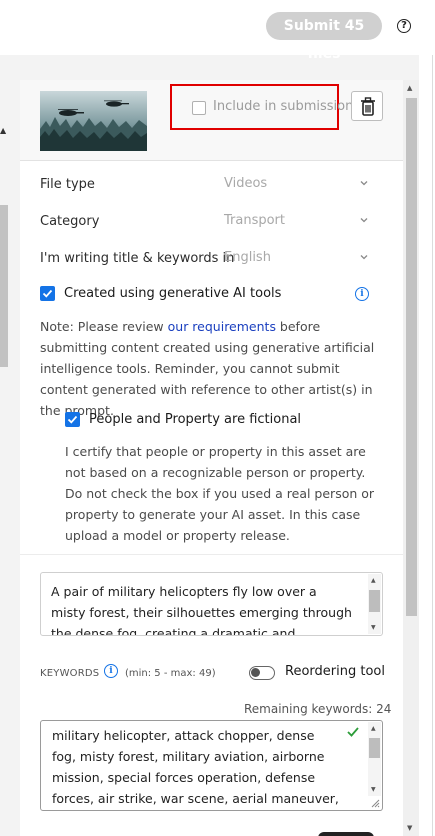  I want to click on asset-thumbnail, so click(93, 121).